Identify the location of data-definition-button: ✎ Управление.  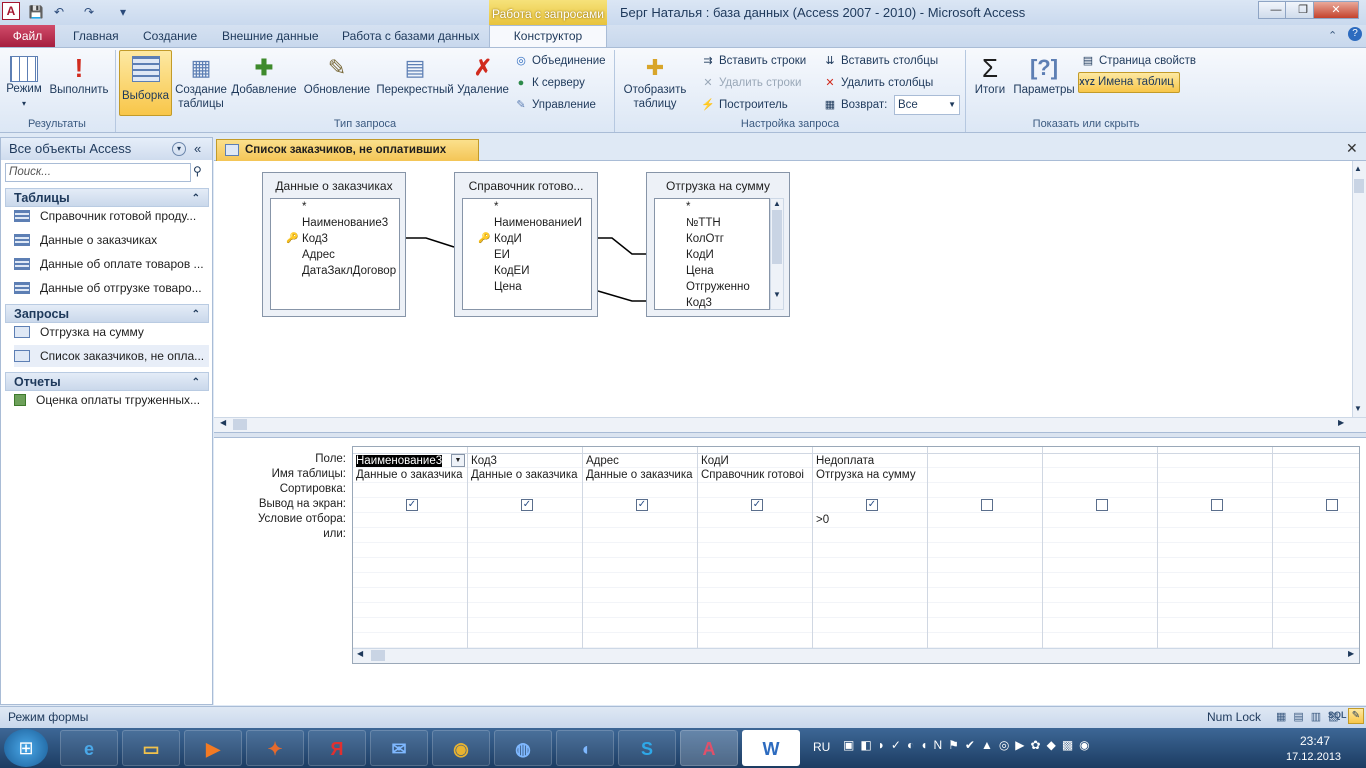
(554, 105).